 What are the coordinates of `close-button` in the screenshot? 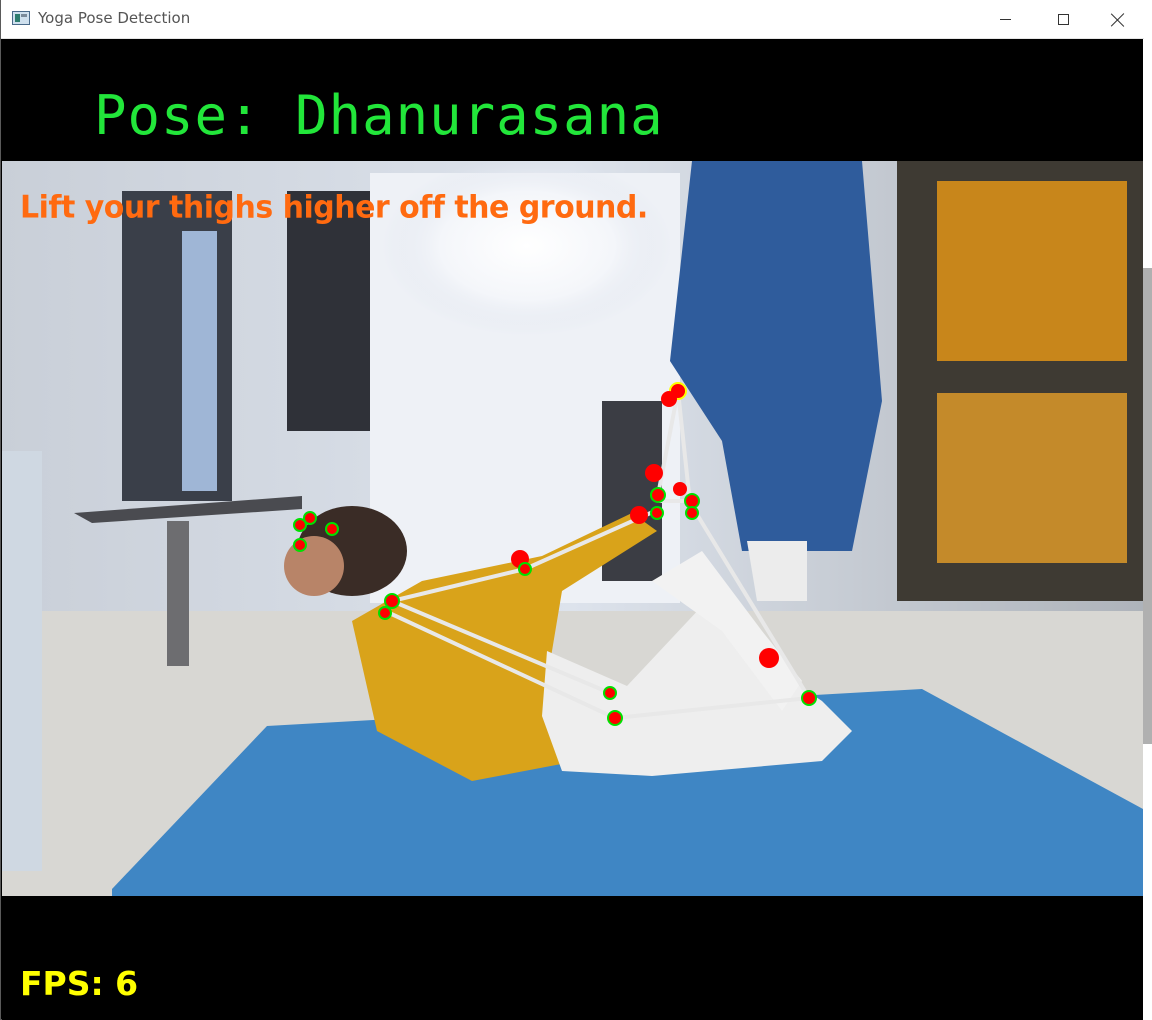 It's located at (1118, 19).